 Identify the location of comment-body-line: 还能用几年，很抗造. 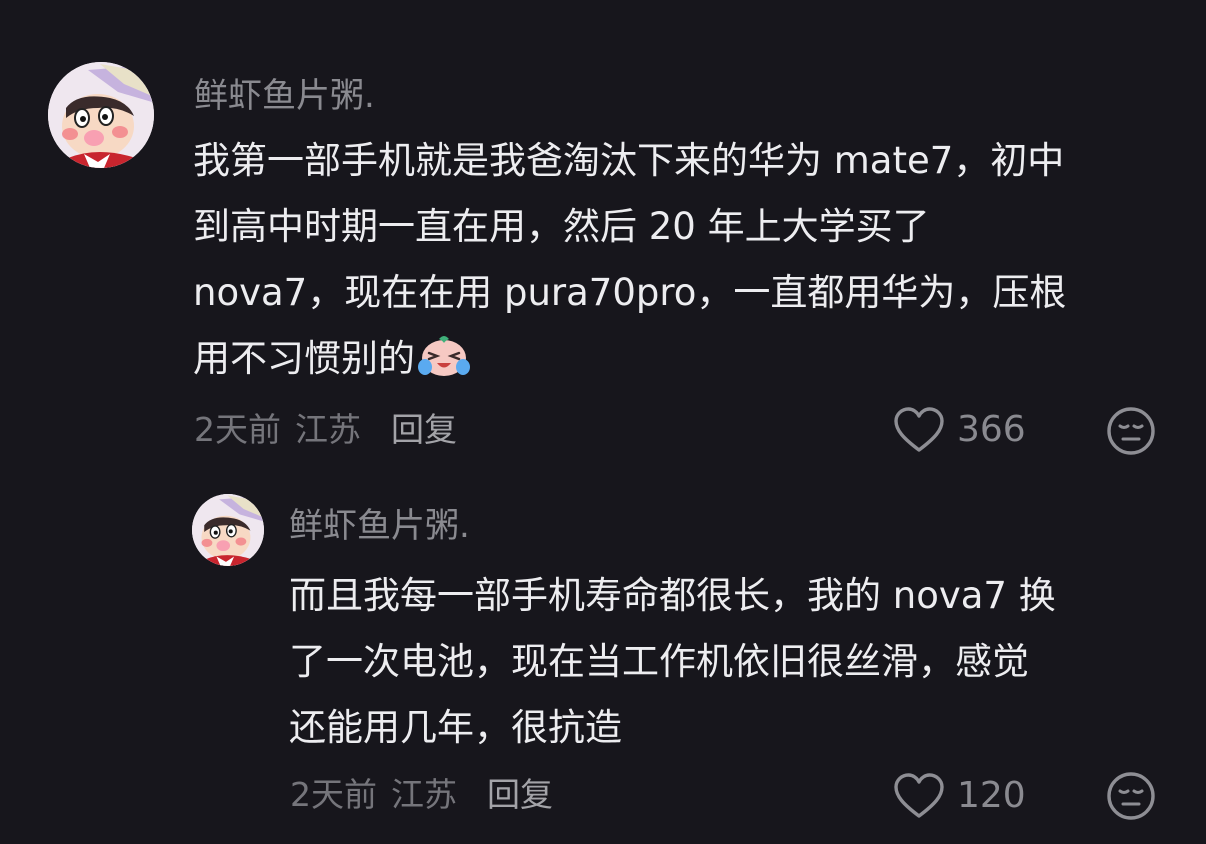
(455, 727).